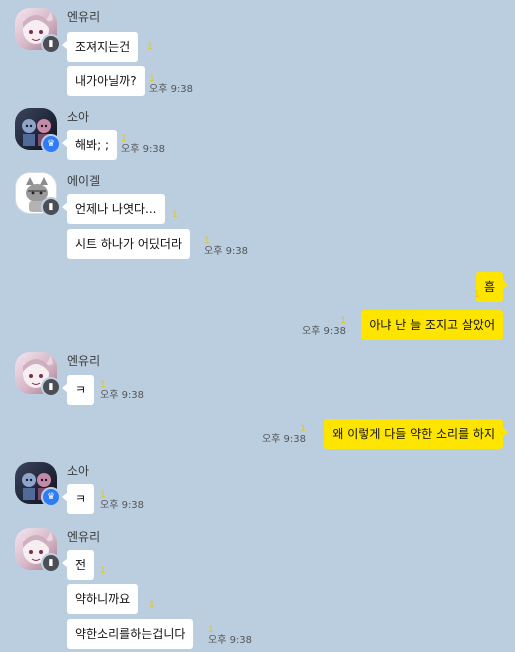 The height and width of the screenshot is (652, 515). I want to click on message-bubble: 조져지는건, so click(100, 47).